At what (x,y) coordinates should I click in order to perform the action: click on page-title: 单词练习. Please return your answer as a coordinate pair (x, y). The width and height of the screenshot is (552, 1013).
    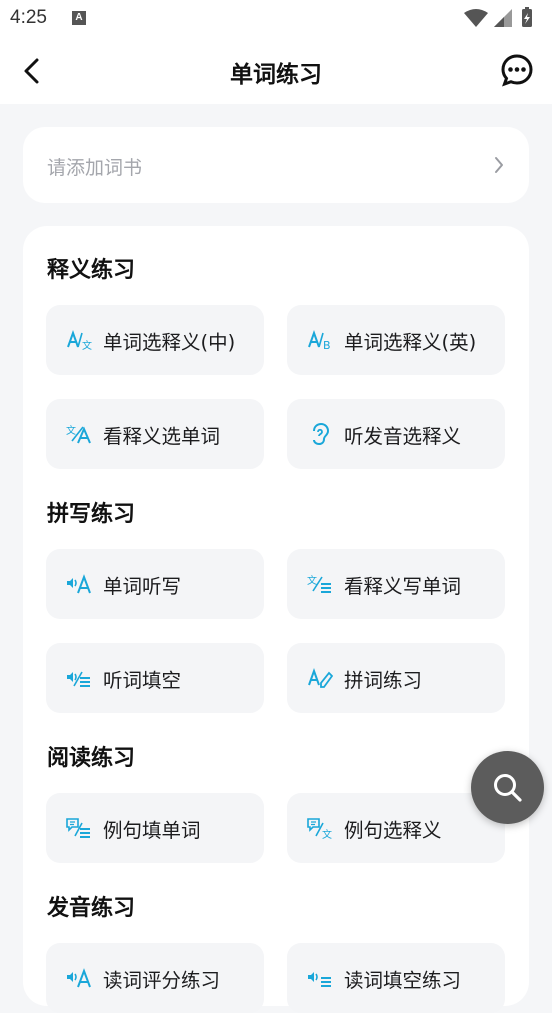
    Looking at the image, I should click on (276, 75).